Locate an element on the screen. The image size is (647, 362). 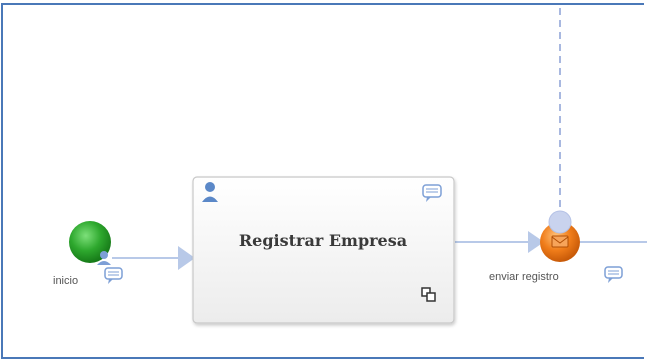
connection-handle-icon is located at coordinates (560, 222).